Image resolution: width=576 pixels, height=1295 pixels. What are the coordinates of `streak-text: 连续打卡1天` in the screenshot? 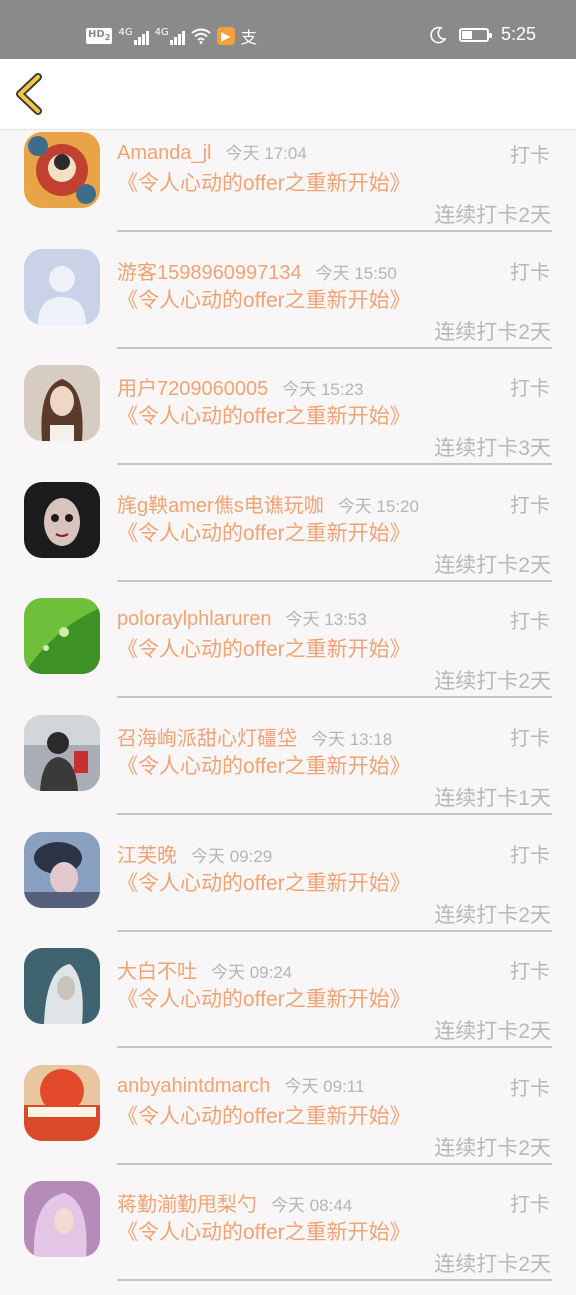 It's located at (492, 798).